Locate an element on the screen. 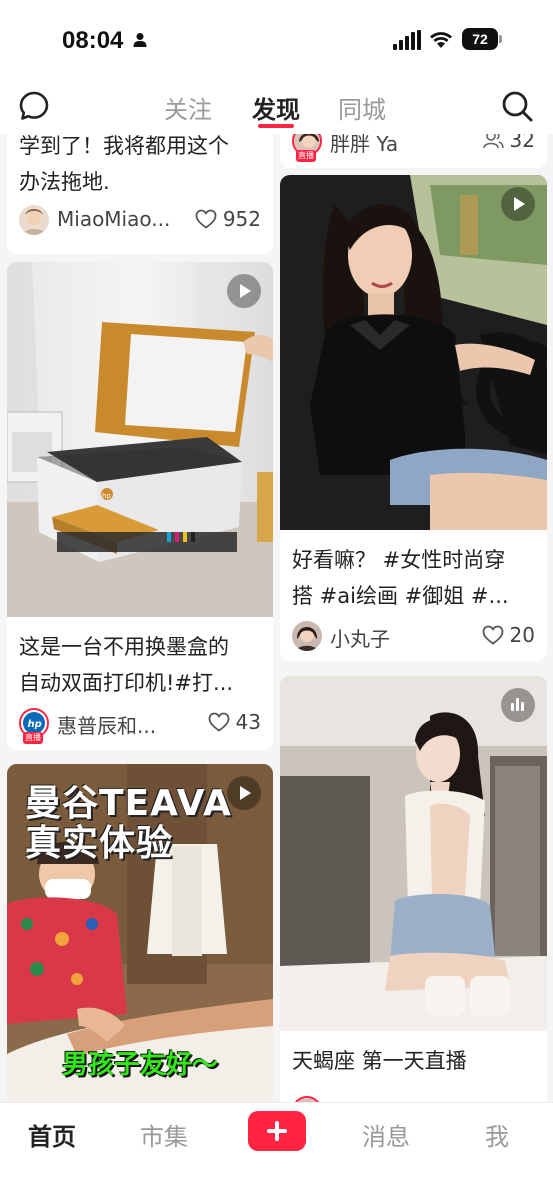 This screenshot has height=1200, width=553. feed-card: 直播 胖胖 Ya 32 is located at coordinates (413, 151).